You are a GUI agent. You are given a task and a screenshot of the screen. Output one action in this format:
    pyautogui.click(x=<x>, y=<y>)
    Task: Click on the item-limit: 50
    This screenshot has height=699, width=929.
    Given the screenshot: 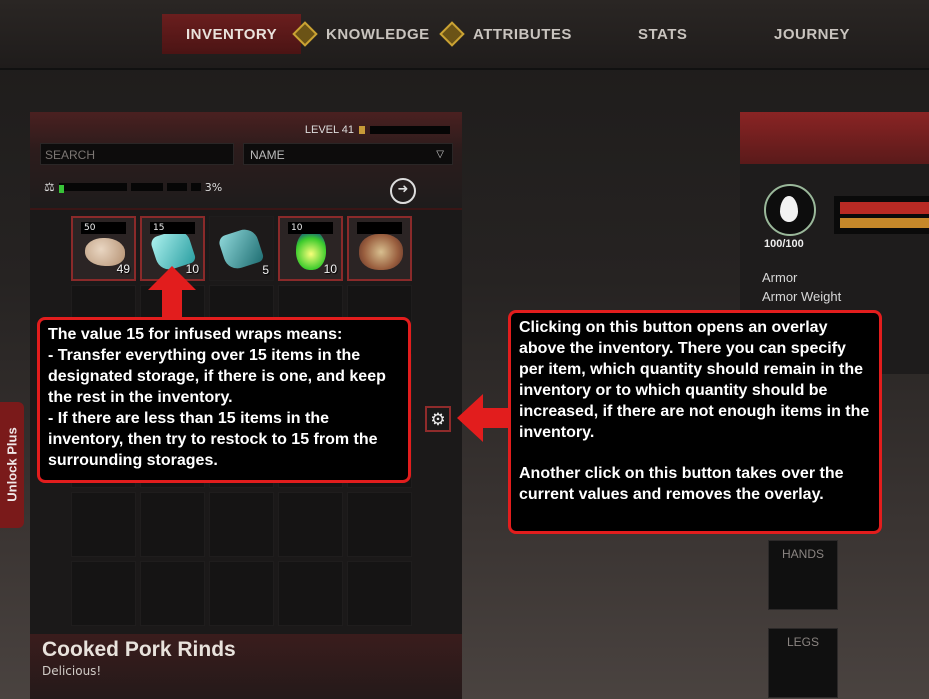 What is the action you would take?
    pyautogui.click(x=103, y=228)
    